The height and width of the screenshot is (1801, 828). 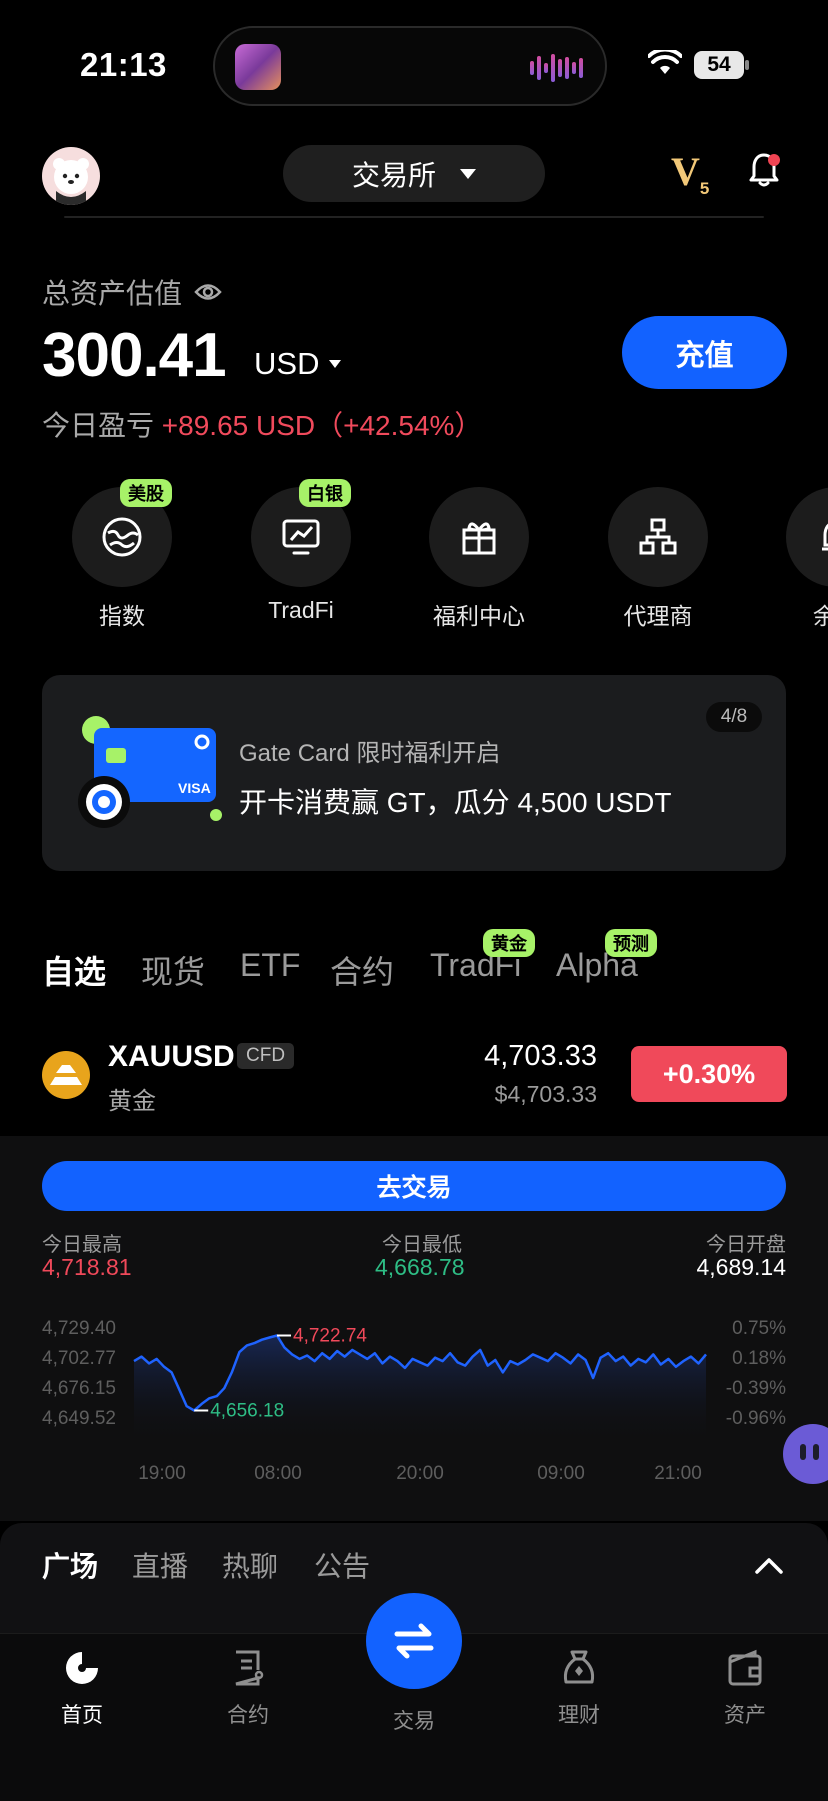 What do you see at coordinates (208, 292) in the screenshot?
I see `eye-icon` at bounding box center [208, 292].